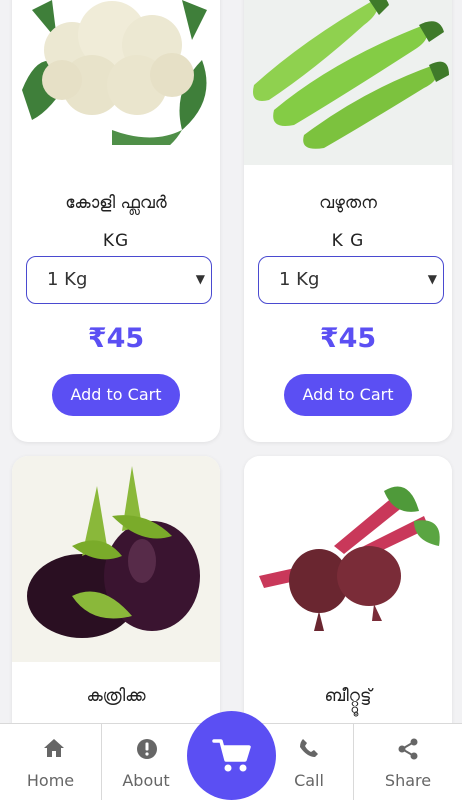 The height and width of the screenshot is (800, 462). I want to click on nav-share-label: Share, so click(408, 780).